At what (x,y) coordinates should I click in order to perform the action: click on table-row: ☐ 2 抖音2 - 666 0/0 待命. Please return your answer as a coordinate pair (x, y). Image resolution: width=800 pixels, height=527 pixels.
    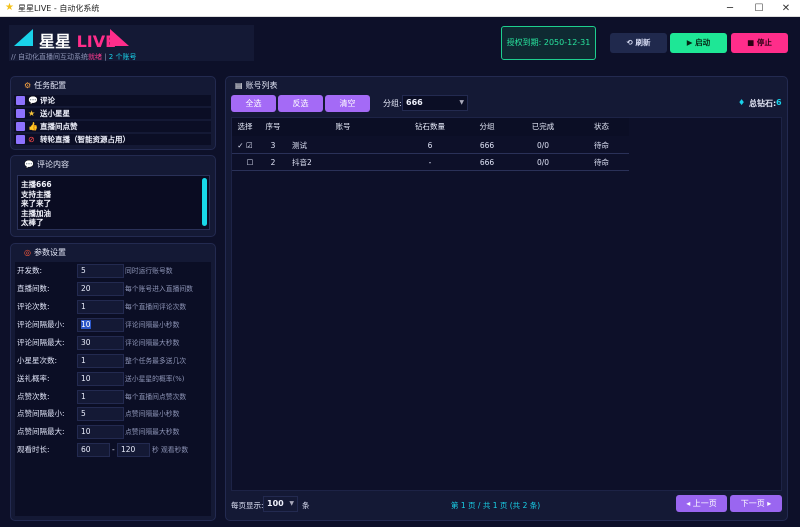
    Looking at the image, I should click on (430, 163).